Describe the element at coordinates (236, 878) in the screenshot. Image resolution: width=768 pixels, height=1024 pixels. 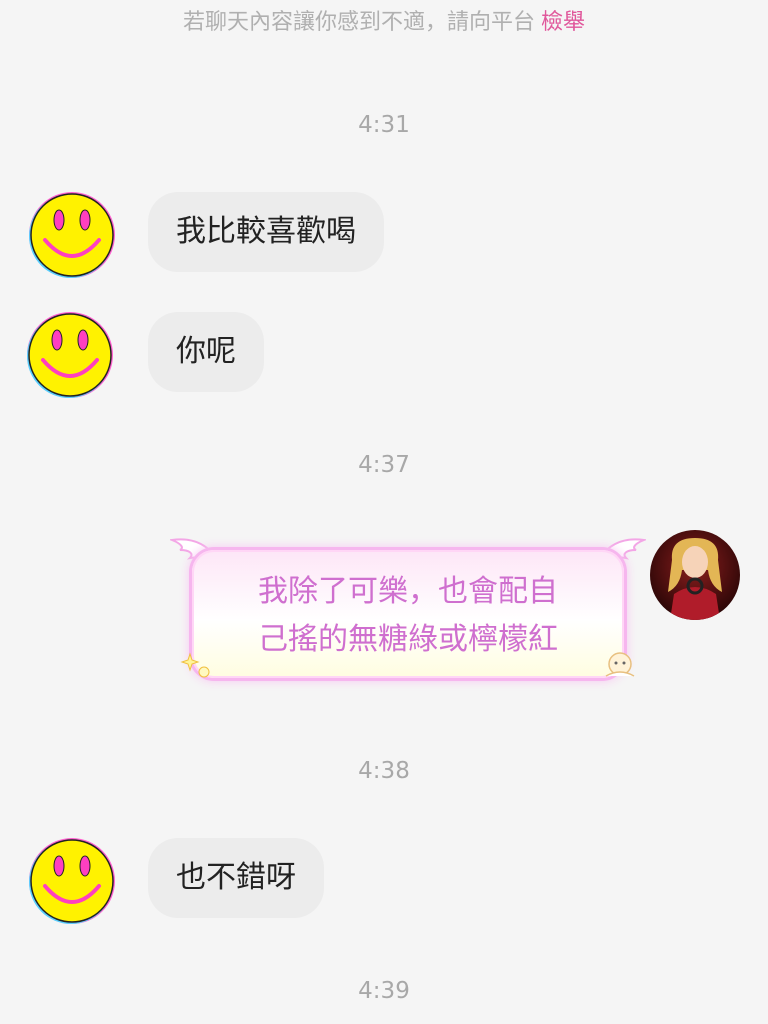
I see `incoming-message: 也不錯呀` at that location.